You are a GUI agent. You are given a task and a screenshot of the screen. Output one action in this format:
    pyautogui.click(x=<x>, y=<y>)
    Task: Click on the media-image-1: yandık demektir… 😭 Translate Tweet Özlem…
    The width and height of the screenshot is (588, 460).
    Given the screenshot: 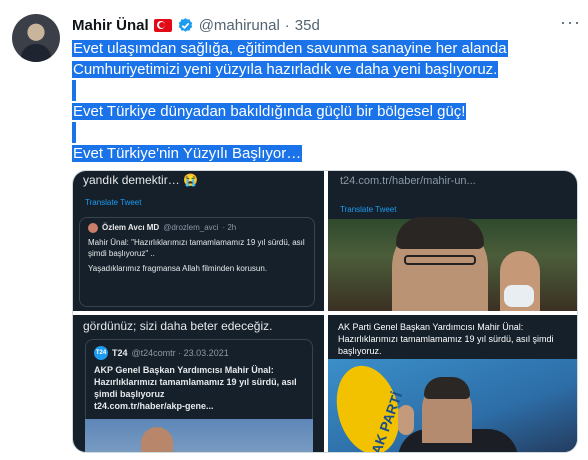 What is the action you would take?
    pyautogui.click(x=198, y=241)
    